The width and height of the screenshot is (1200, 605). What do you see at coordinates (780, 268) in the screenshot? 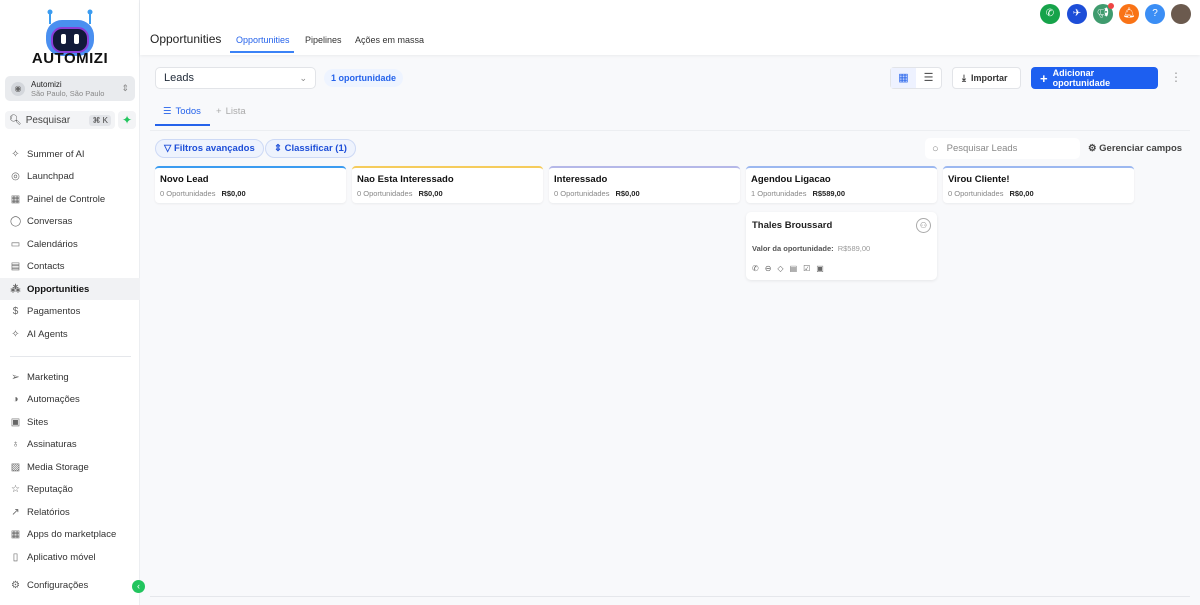
I see `tag-icon: ◇` at bounding box center [780, 268].